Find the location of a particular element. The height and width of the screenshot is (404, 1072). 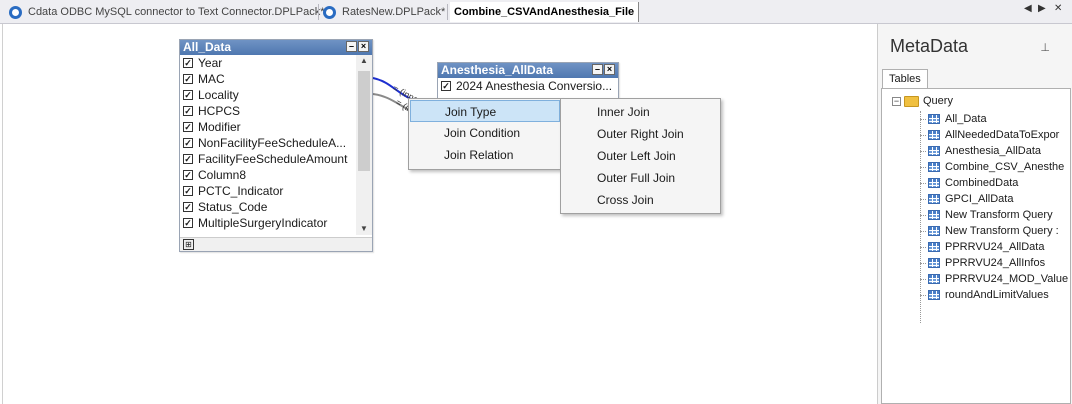

table-title-bar: All_Data – × is located at coordinates (276, 47).